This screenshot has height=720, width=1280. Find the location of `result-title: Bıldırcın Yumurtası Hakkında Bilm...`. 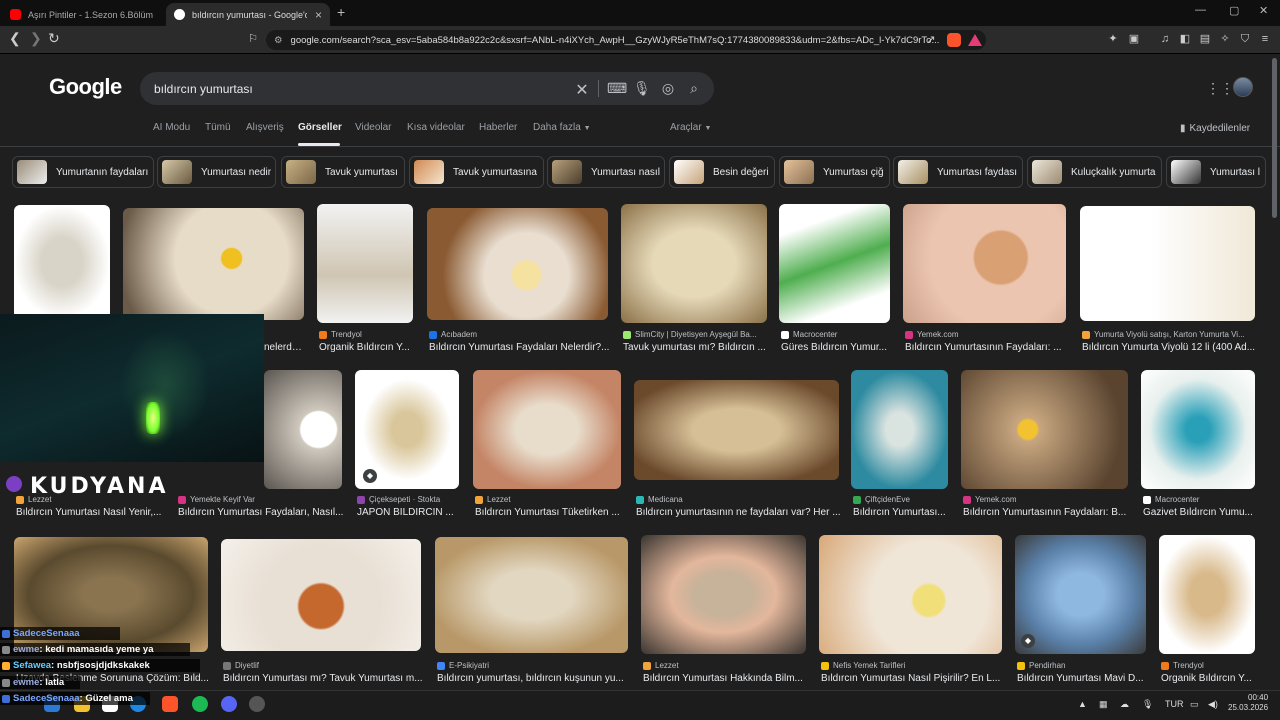

result-title: Bıldırcın Yumurtası Hakkında Bilm... is located at coordinates (725, 678).